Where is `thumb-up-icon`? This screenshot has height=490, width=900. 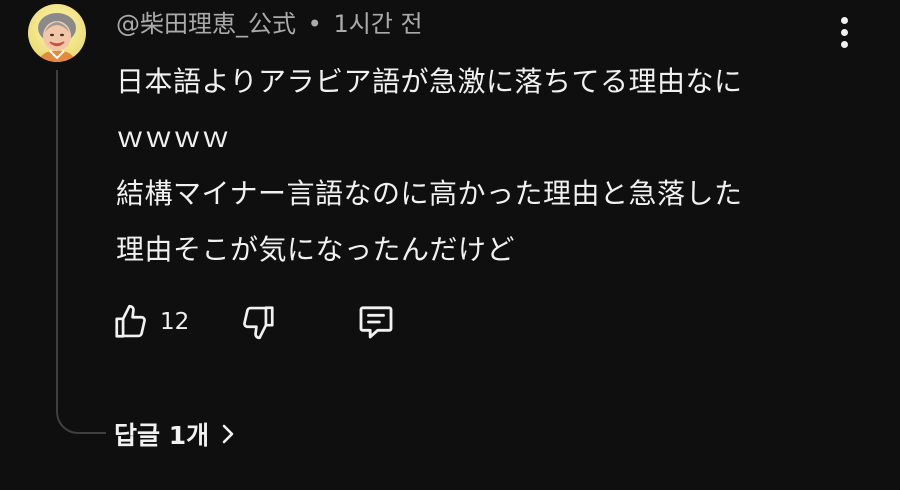 thumb-up-icon is located at coordinates (130, 321).